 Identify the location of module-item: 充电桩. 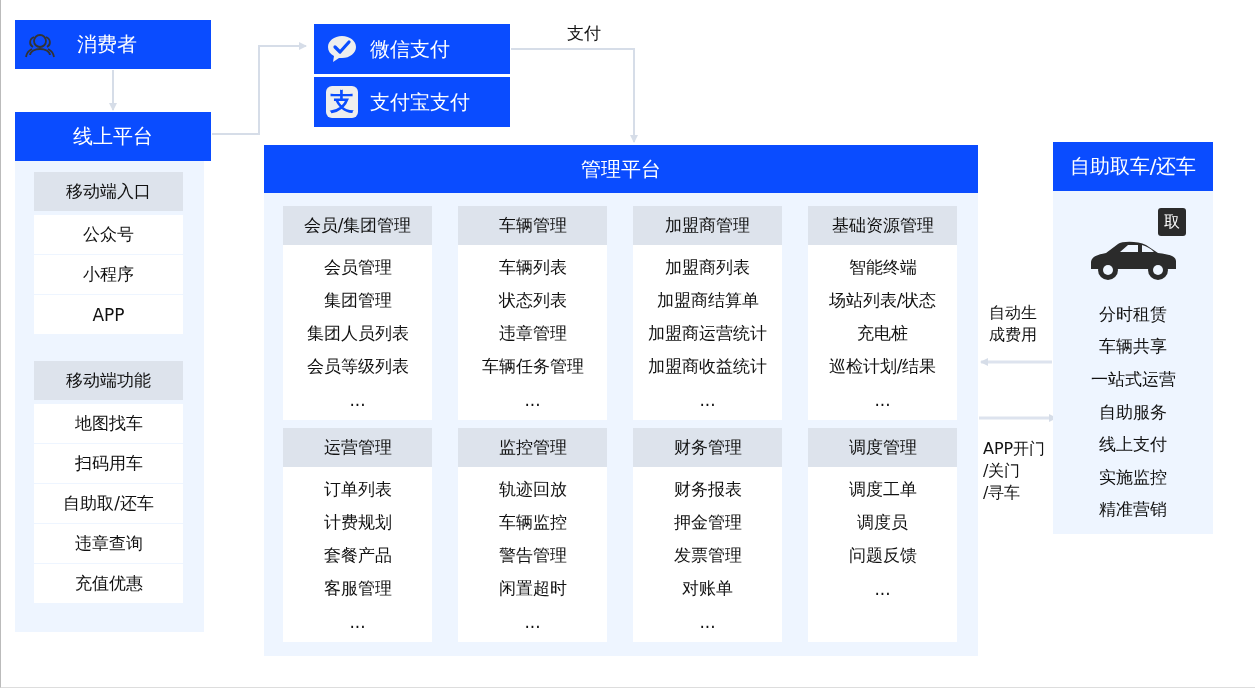
(882, 333).